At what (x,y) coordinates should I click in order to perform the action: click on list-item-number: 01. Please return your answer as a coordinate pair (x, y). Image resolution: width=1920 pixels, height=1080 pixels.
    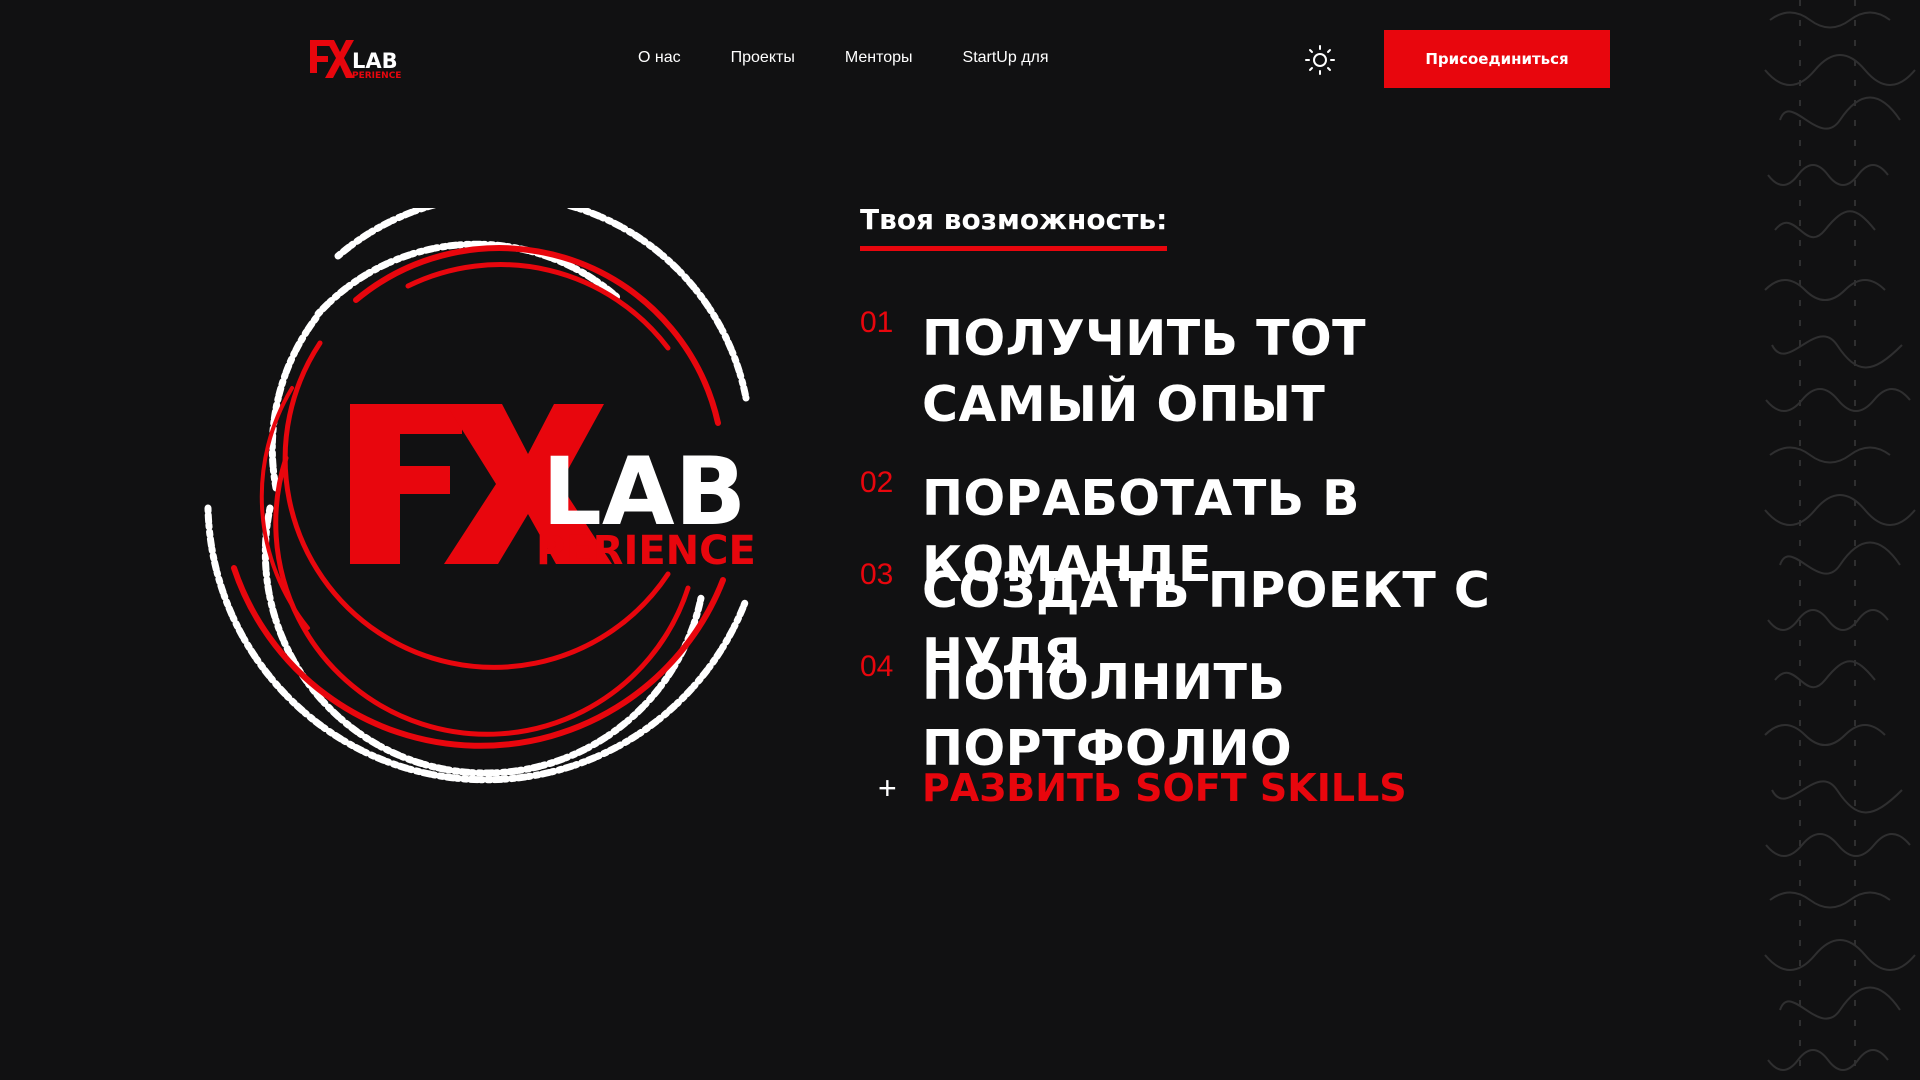
    Looking at the image, I should click on (877, 322).